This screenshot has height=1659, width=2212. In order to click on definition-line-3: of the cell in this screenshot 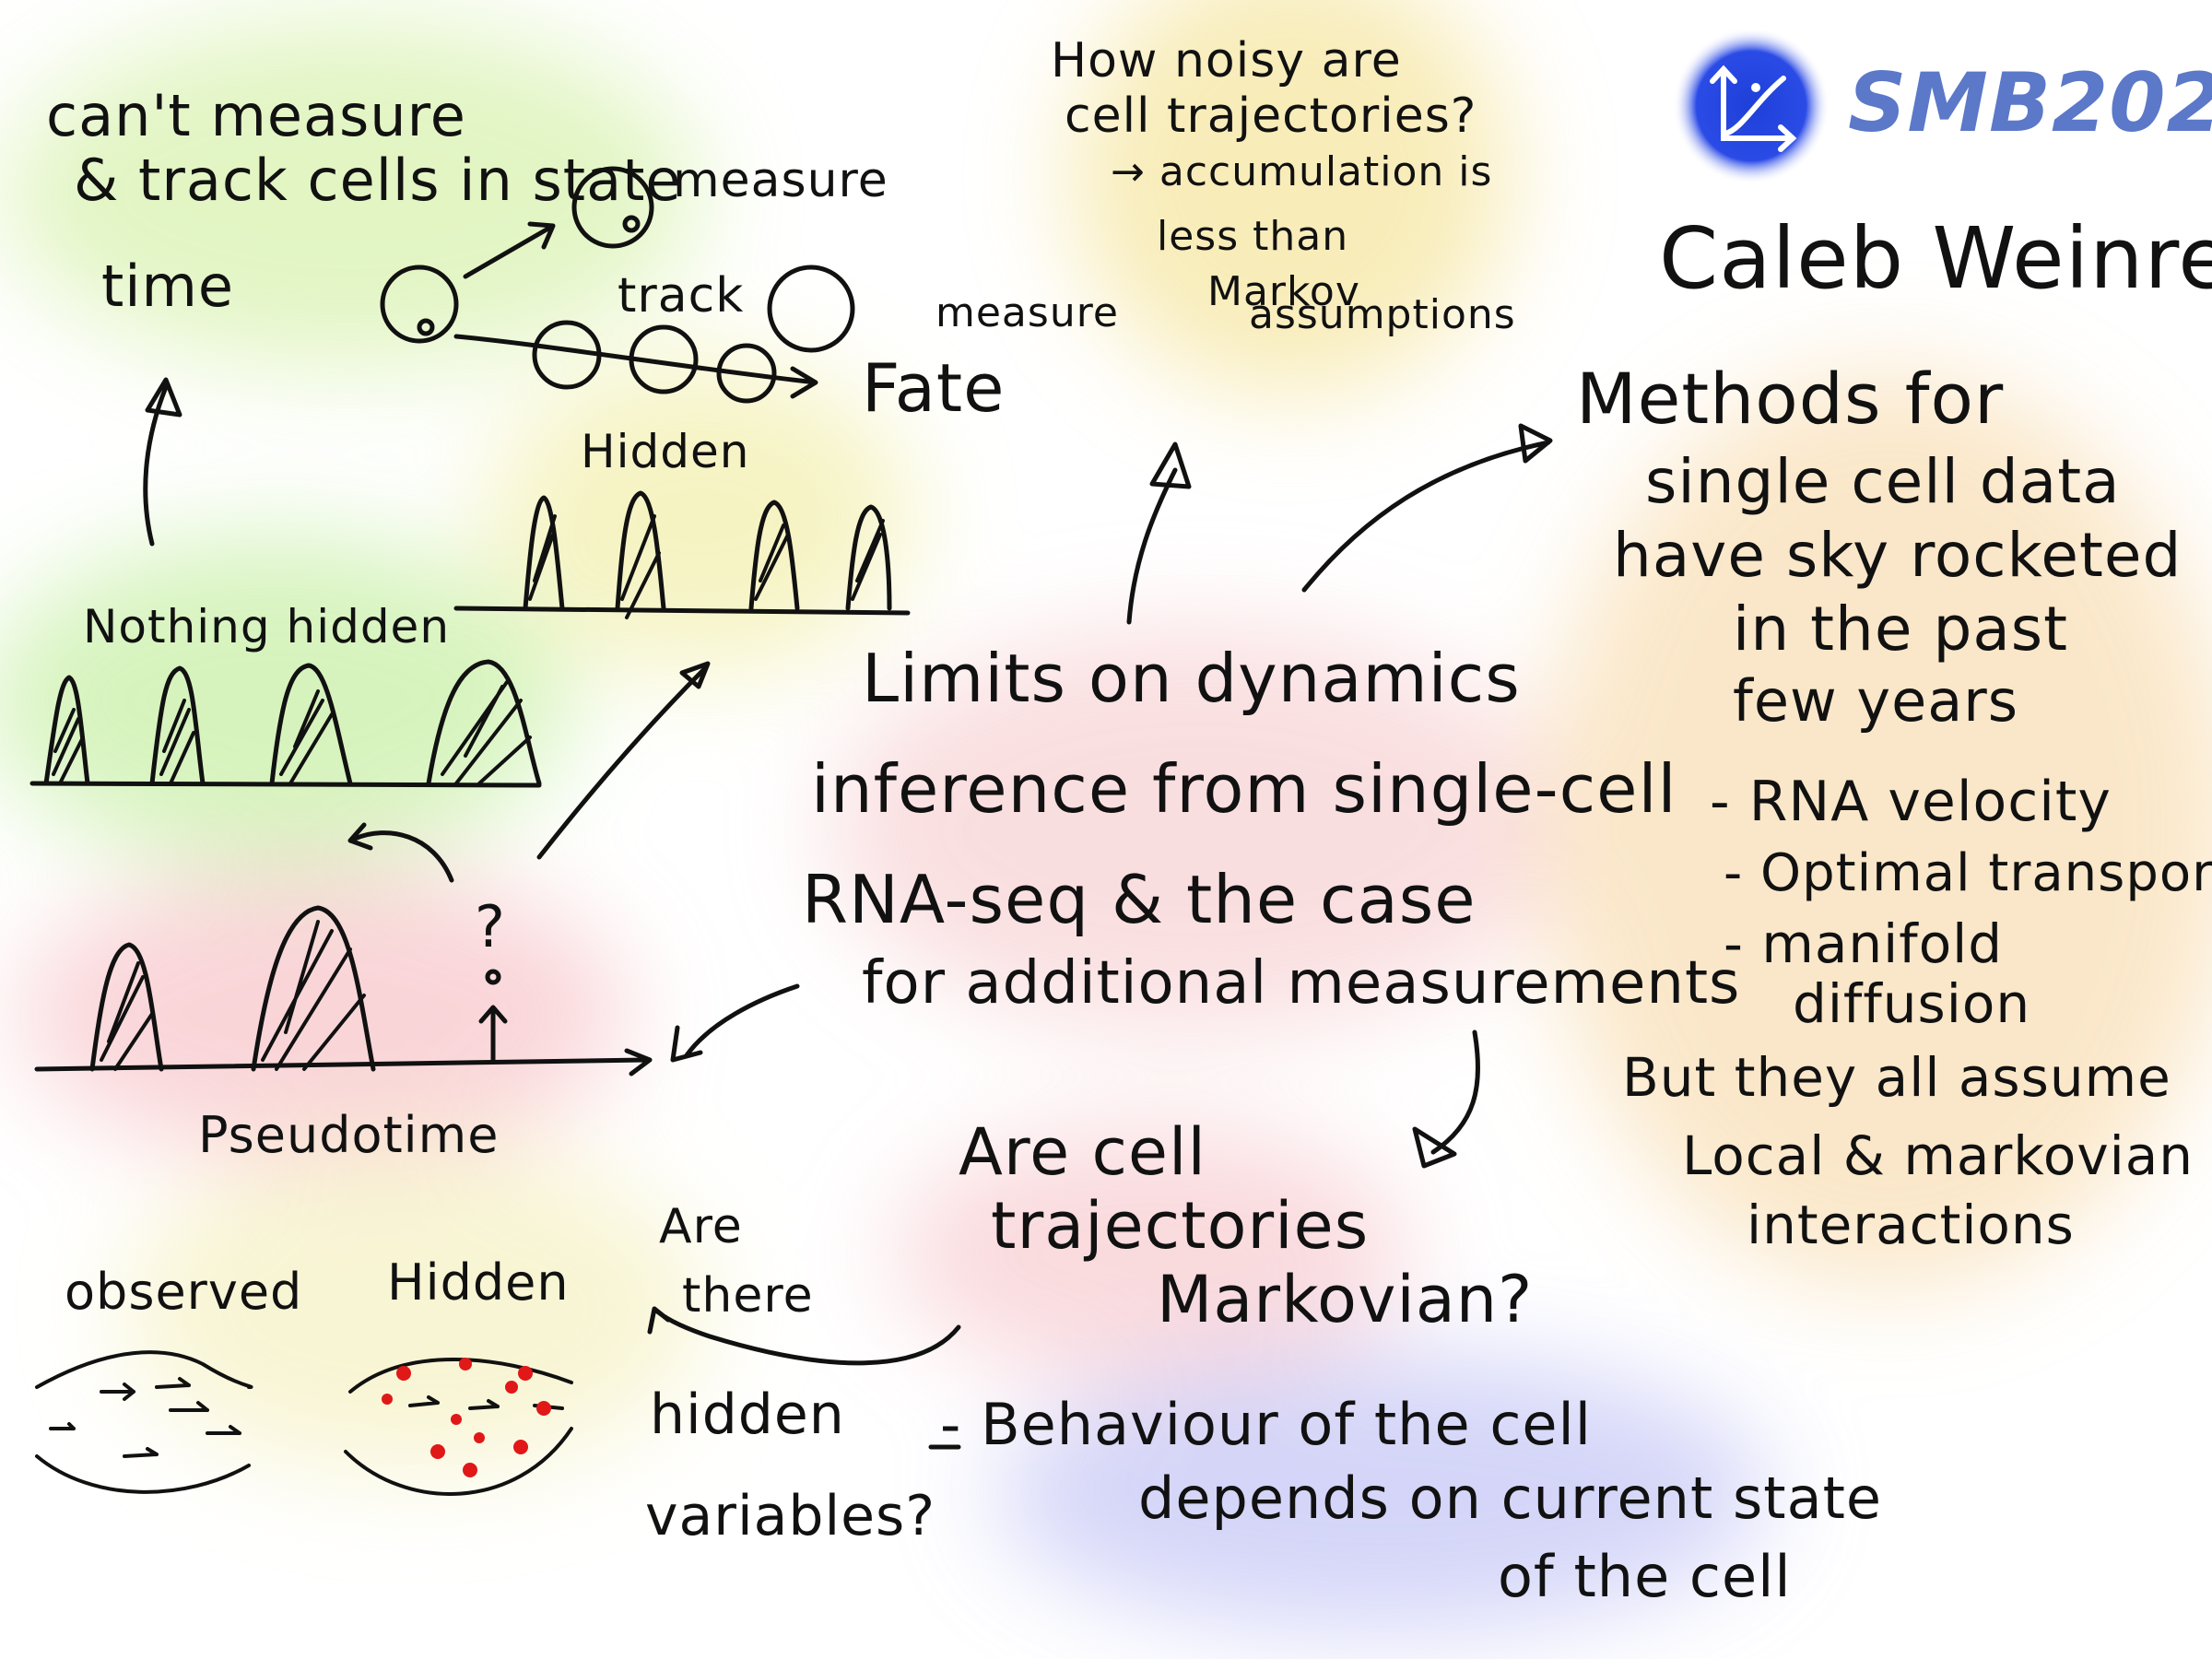, I will do `click(1645, 1576)`.